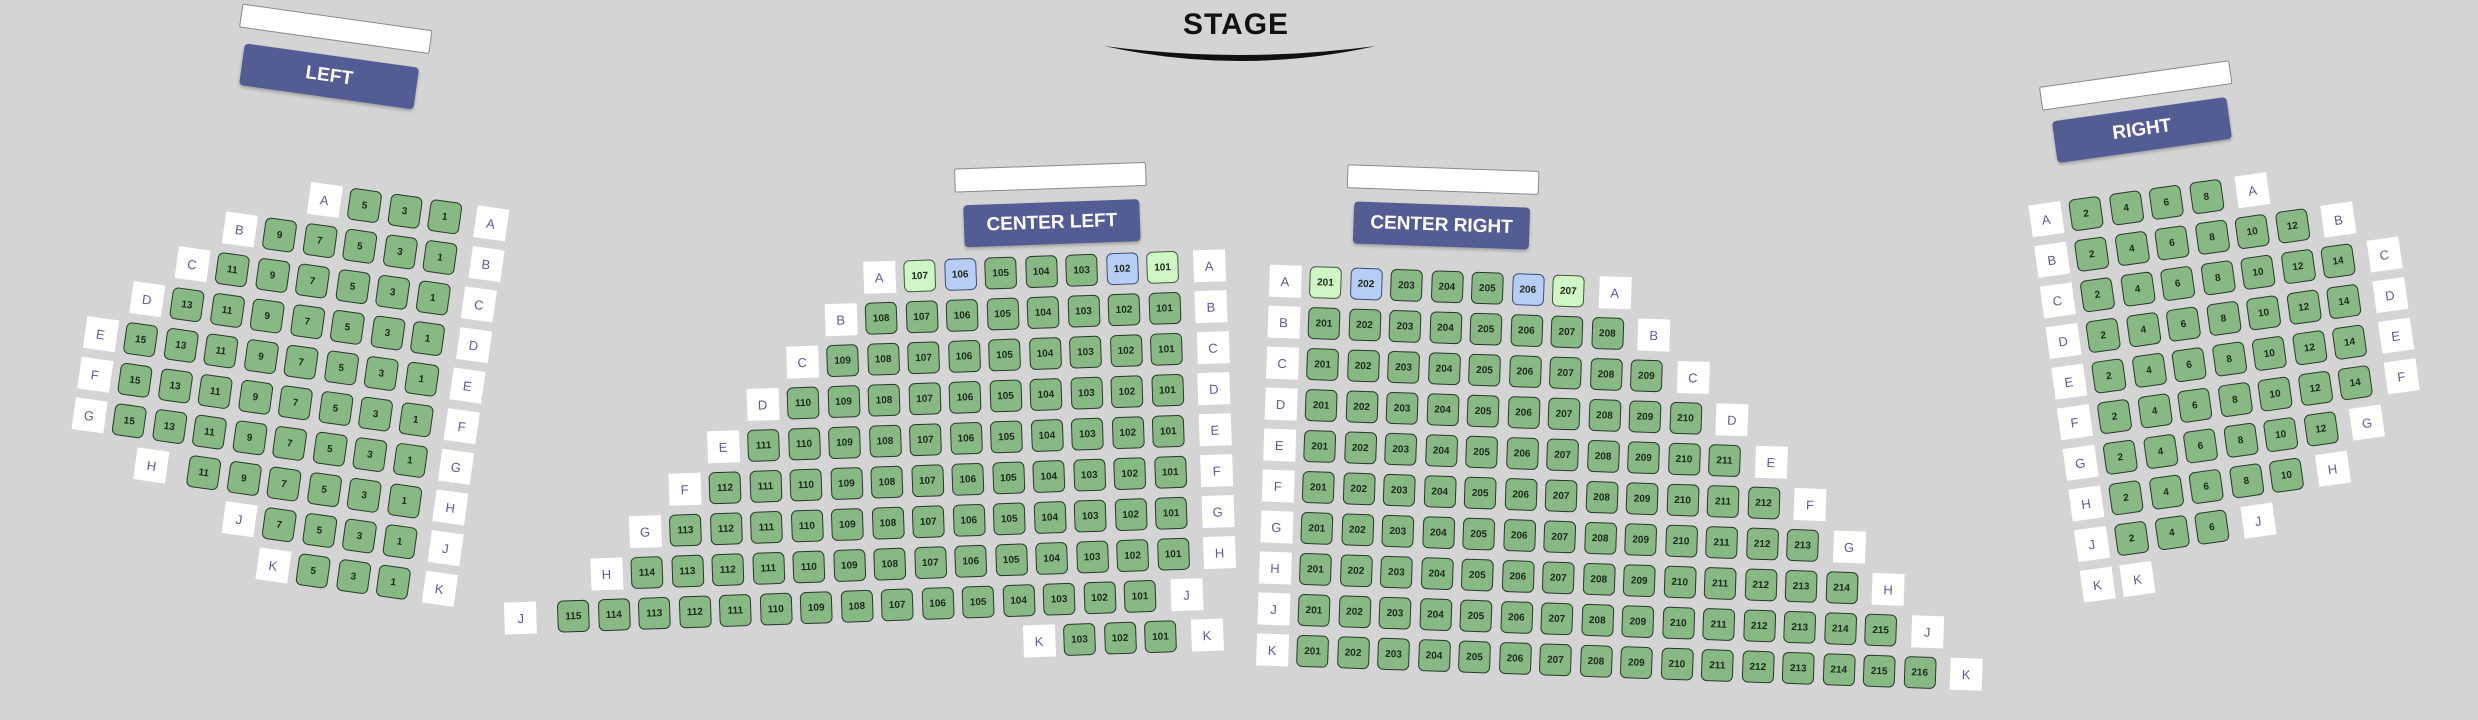  I want to click on seat: 11, so click(215, 391).